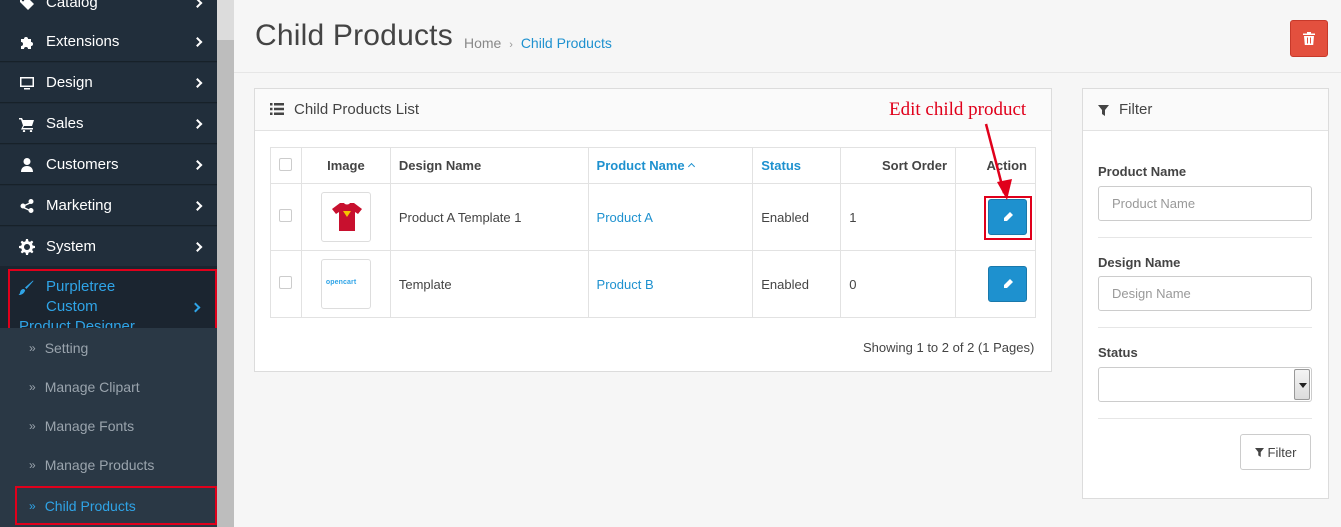  I want to click on sidebar-item-label: System, so click(71, 246).